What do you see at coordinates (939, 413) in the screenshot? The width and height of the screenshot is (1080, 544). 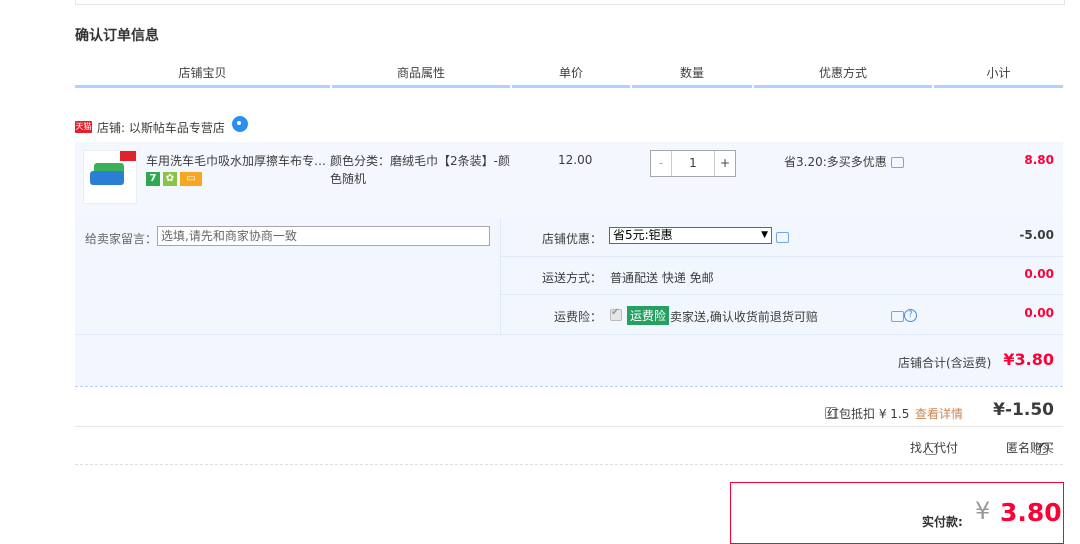 I see `red-packet-details-link: 查看详情` at bounding box center [939, 413].